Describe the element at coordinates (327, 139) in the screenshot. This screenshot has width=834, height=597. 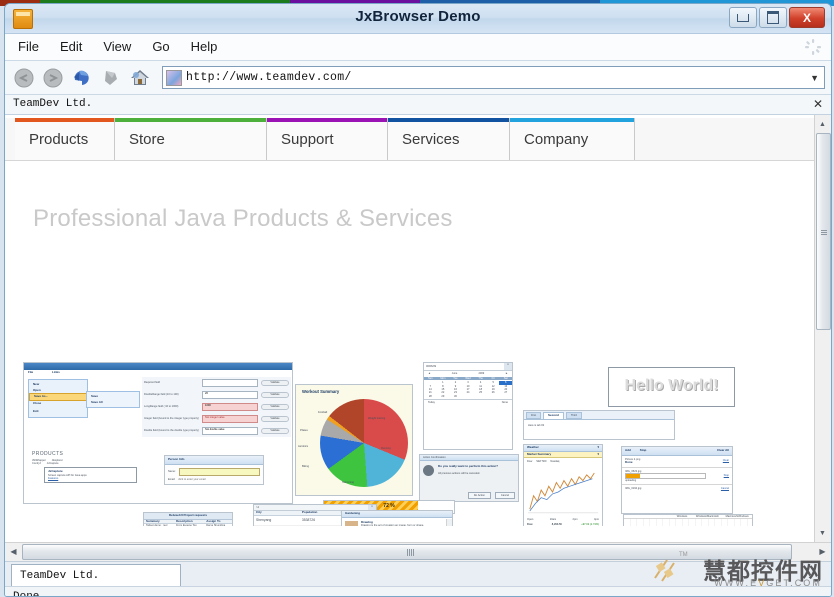
I see `nav-tab-support: Support` at that location.